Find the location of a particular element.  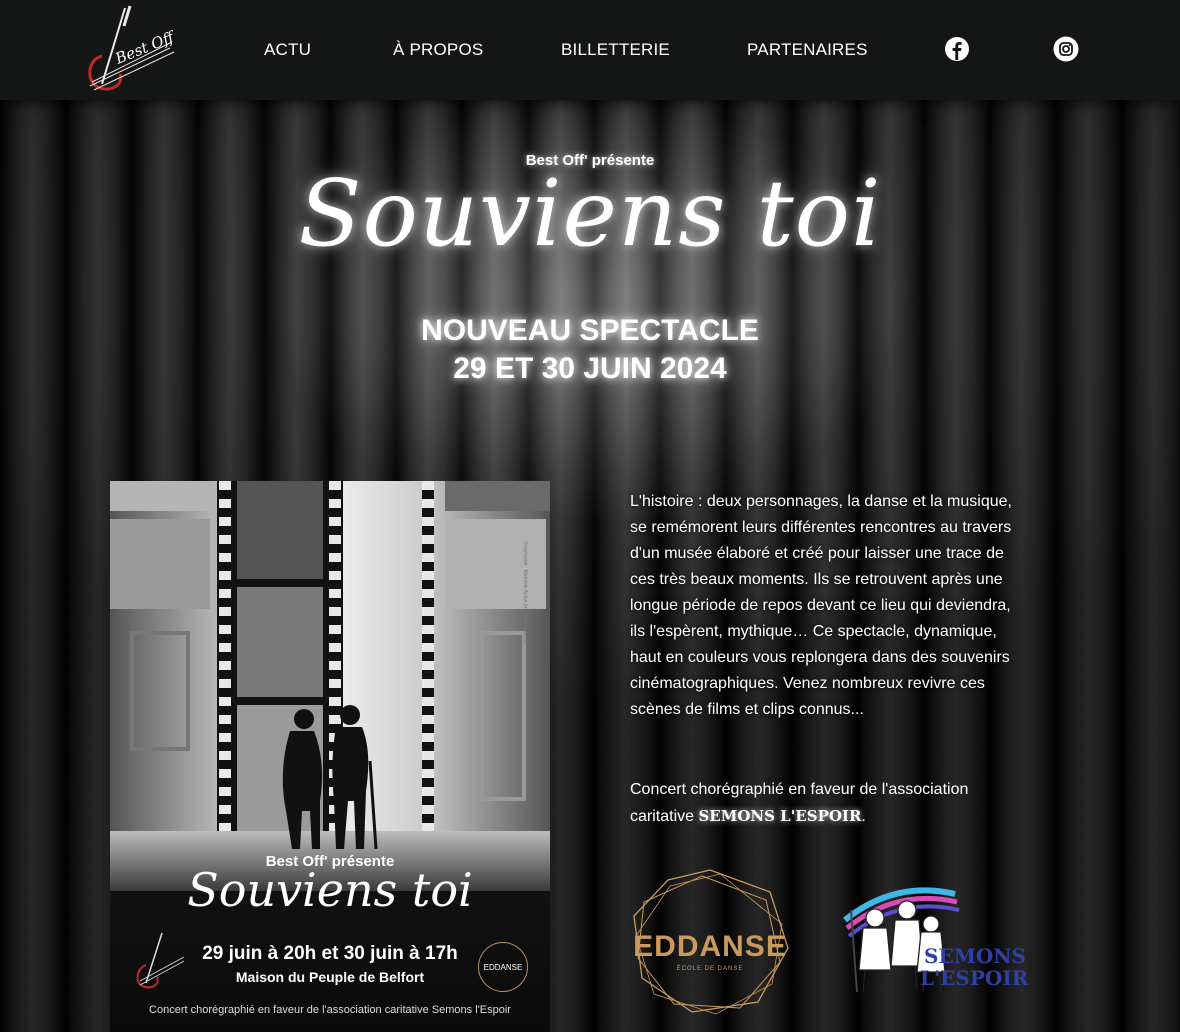

nav-partenaires: PARTENAIRES is located at coordinates (807, 50).